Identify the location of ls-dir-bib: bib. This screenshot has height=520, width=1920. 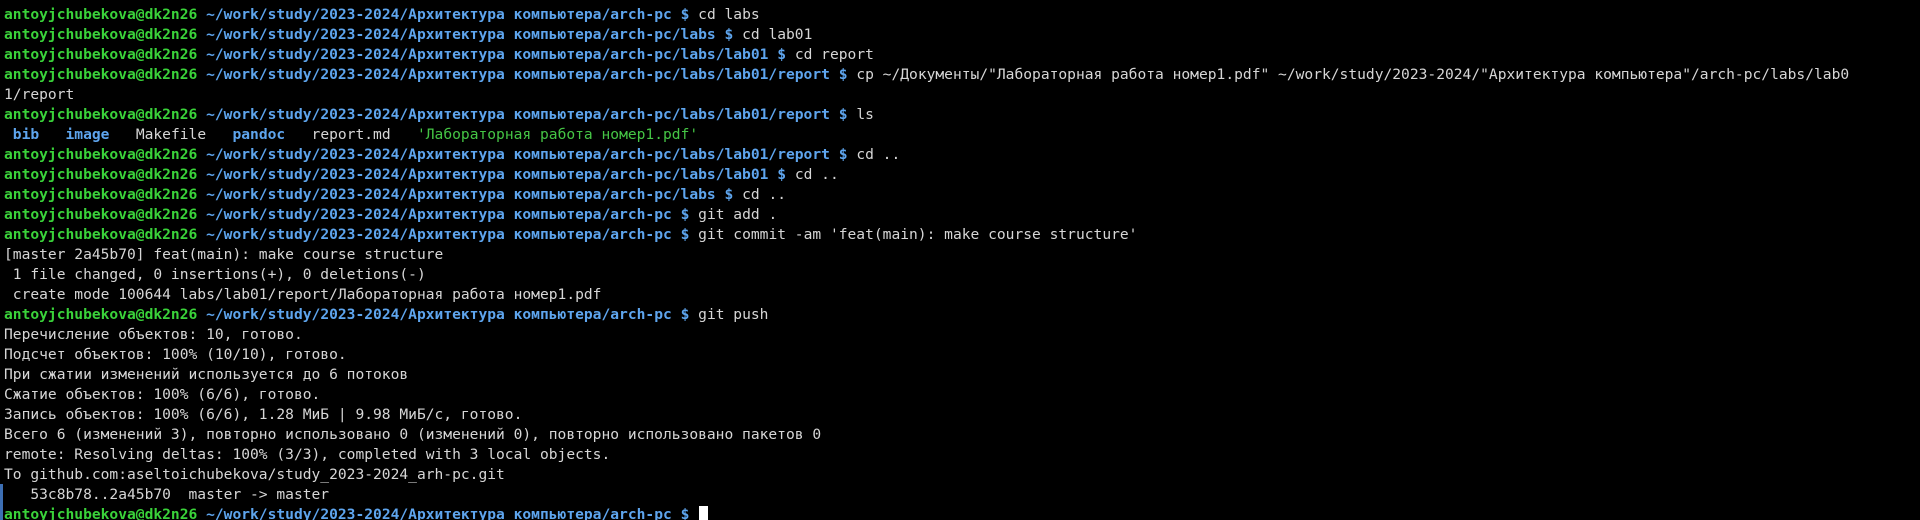
(26, 134).